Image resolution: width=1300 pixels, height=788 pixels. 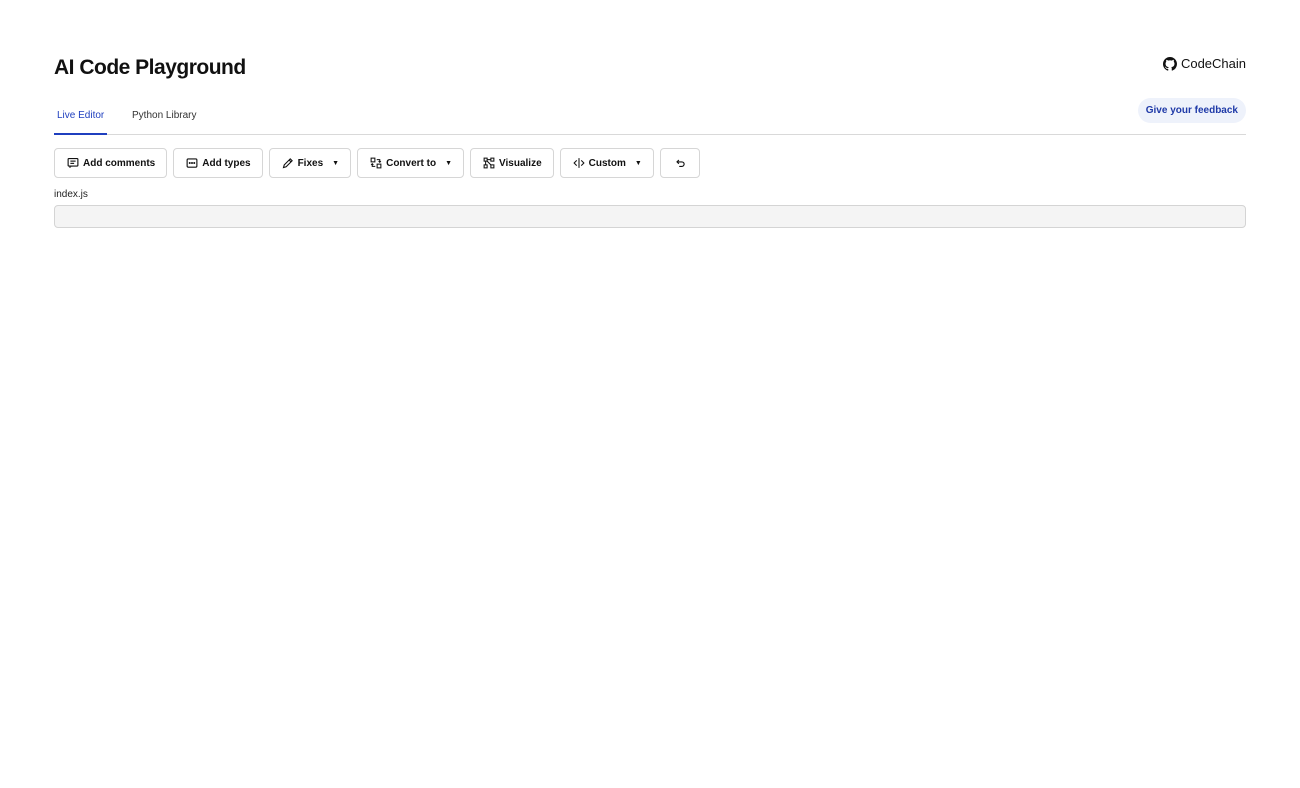 I want to click on repo-link: CodeChain, so click(x=1204, y=64).